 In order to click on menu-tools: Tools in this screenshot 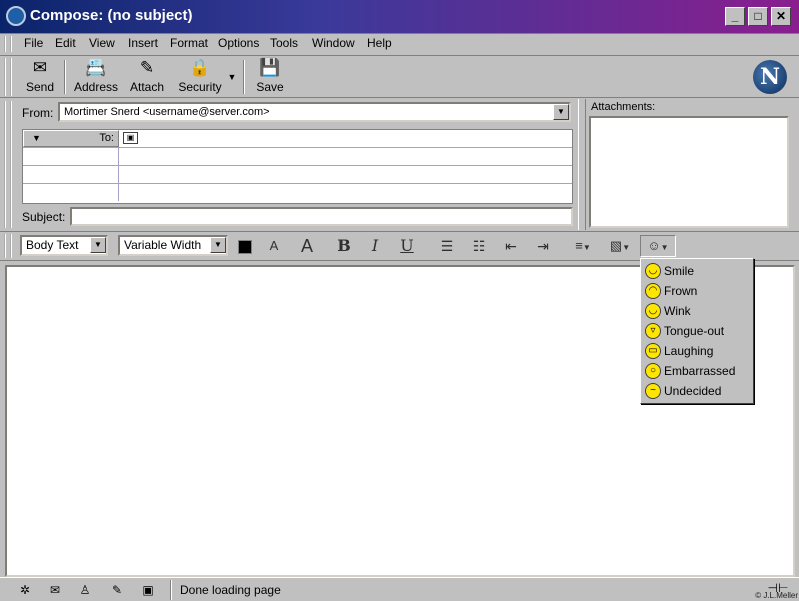, I will do `click(284, 43)`.